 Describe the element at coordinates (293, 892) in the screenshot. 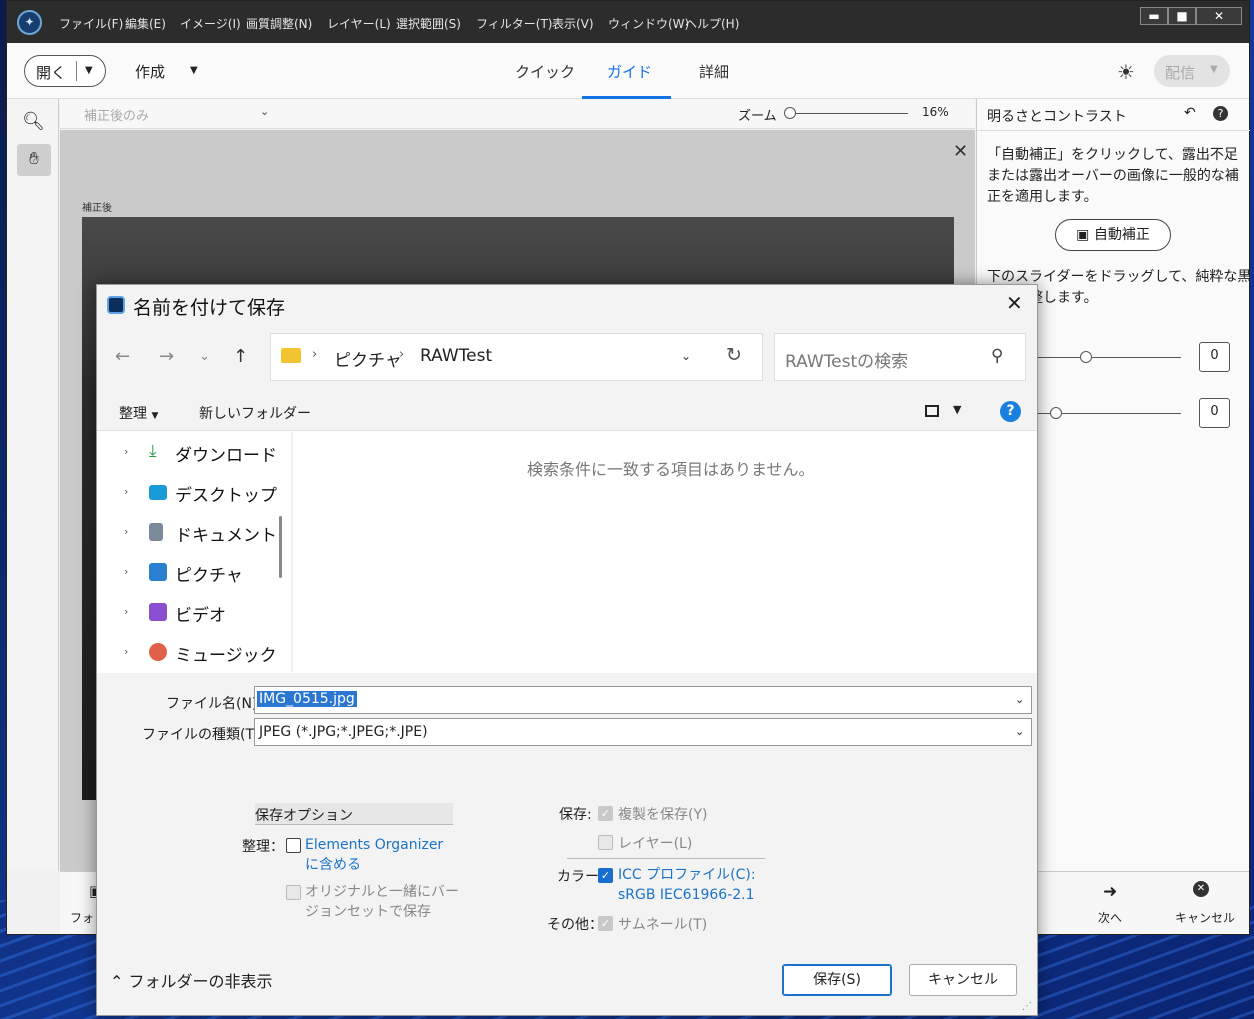

I see `version-set-checkbox` at that location.